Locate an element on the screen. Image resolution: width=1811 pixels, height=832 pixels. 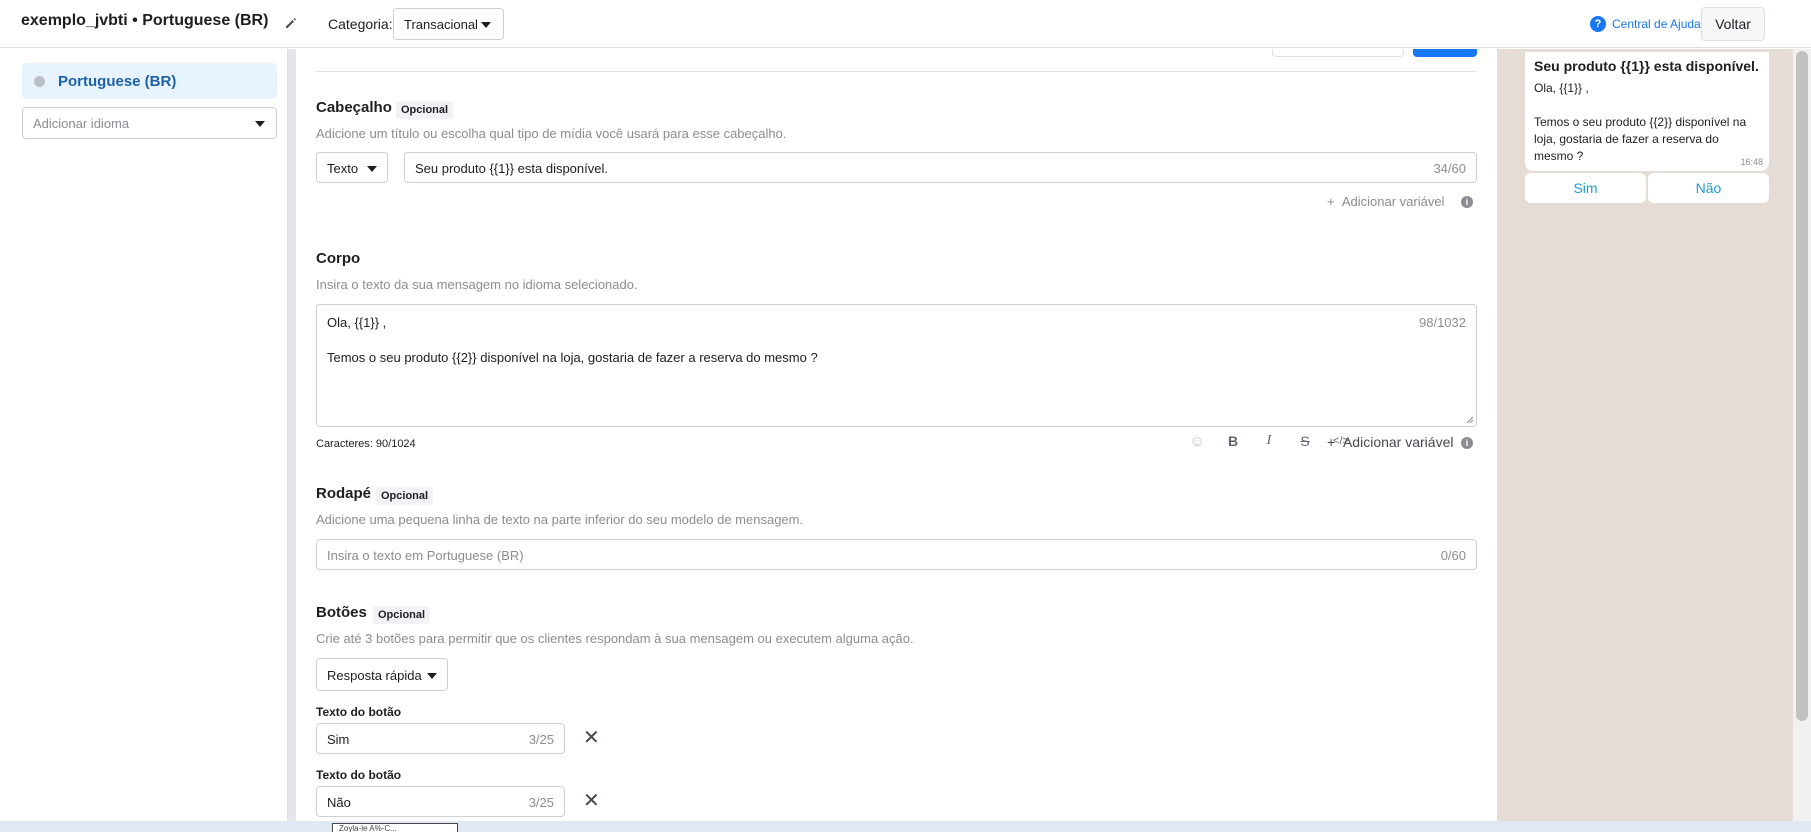
header-type-select: Texto is located at coordinates (352, 167).